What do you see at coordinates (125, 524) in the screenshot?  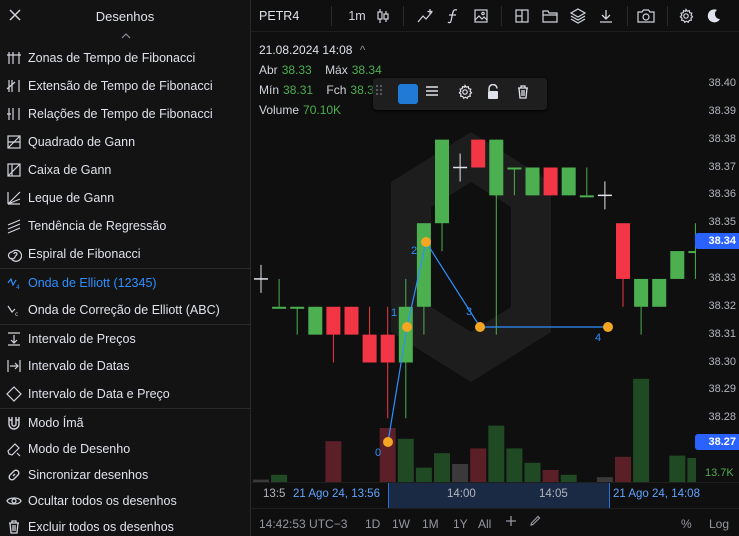 I see `sidebar-item-delete-drawings: Excluir todos os desenhos` at bounding box center [125, 524].